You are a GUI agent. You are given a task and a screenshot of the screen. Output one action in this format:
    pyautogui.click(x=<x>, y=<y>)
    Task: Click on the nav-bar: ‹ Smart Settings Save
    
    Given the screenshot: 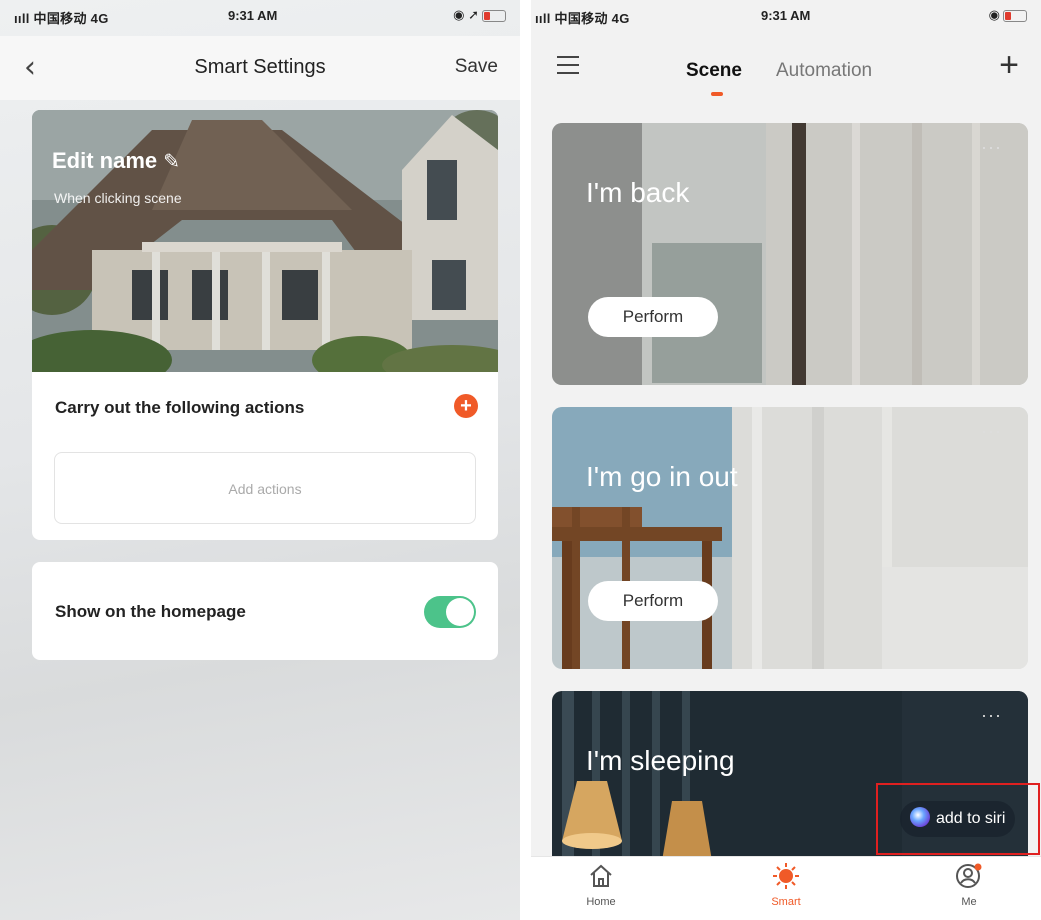 What is the action you would take?
    pyautogui.click(x=260, y=68)
    